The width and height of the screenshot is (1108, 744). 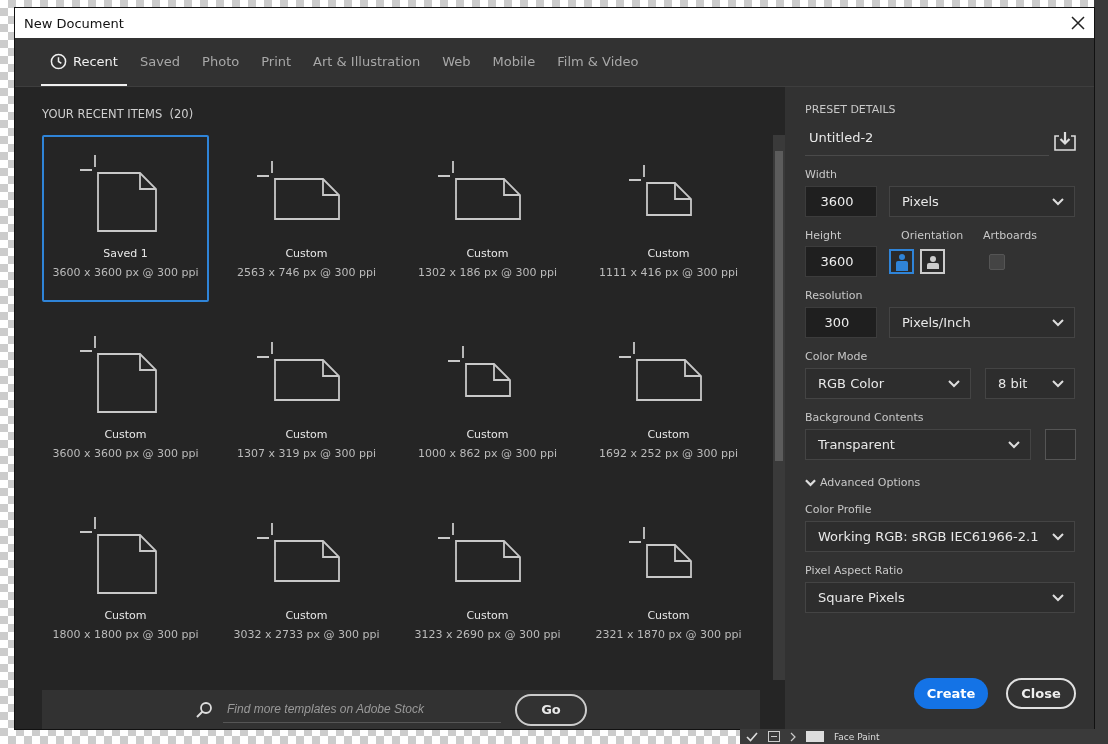 What do you see at coordinates (276, 62) in the screenshot?
I see `tab: Print` at bounding box center [276, 62].